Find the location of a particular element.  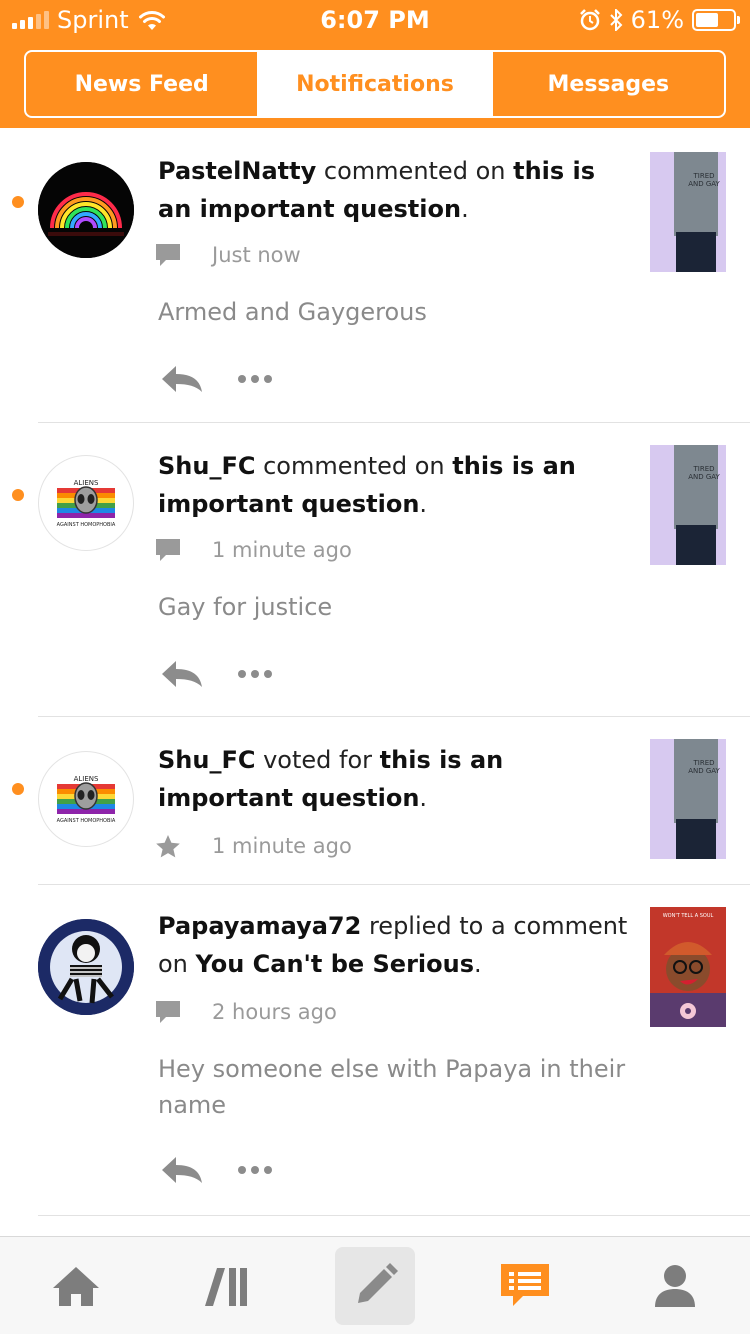

compose-icon is located at coordinates (378, 1283).